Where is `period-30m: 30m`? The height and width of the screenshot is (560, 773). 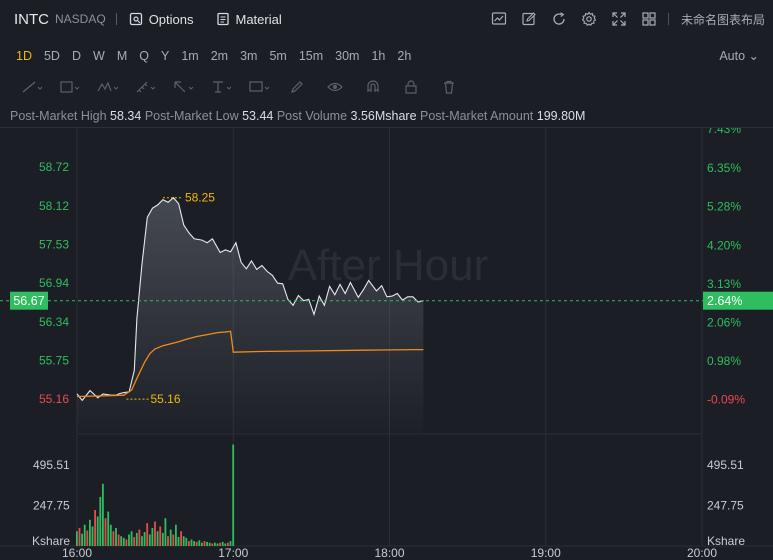
period-30m: 30m is located at coordinates (347, 56).